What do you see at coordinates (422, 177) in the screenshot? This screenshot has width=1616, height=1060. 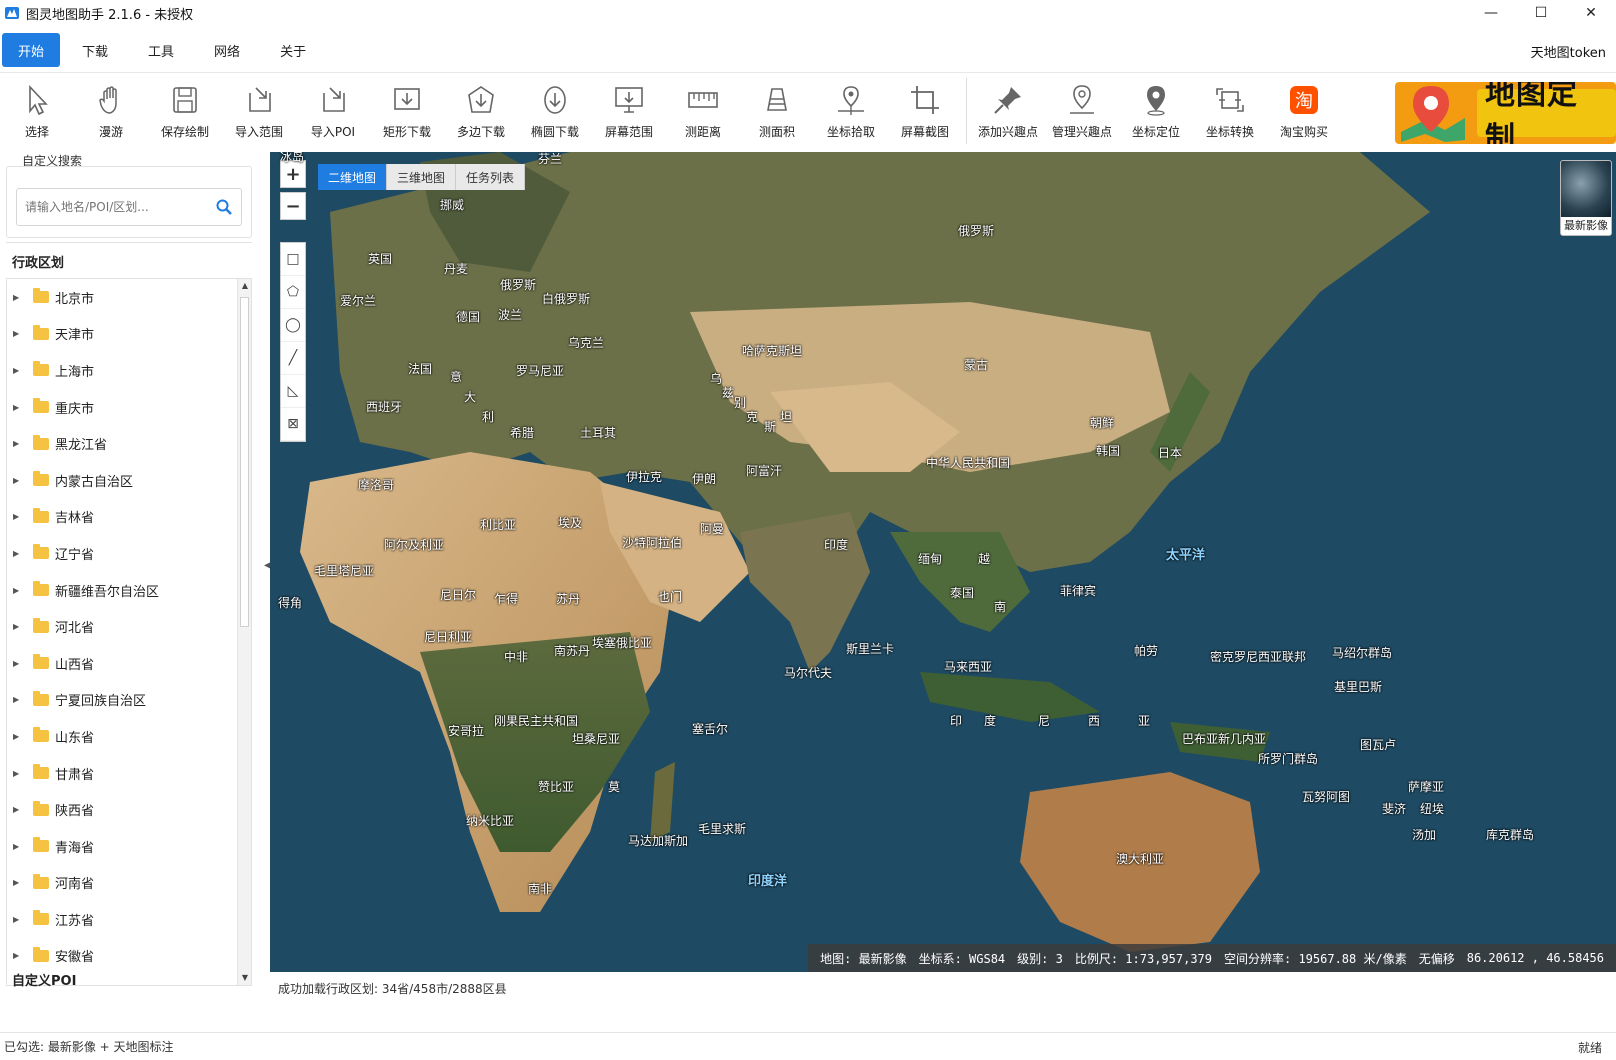 I see `tab-3d-map: 三维地图` at bounding box center [422, 177].